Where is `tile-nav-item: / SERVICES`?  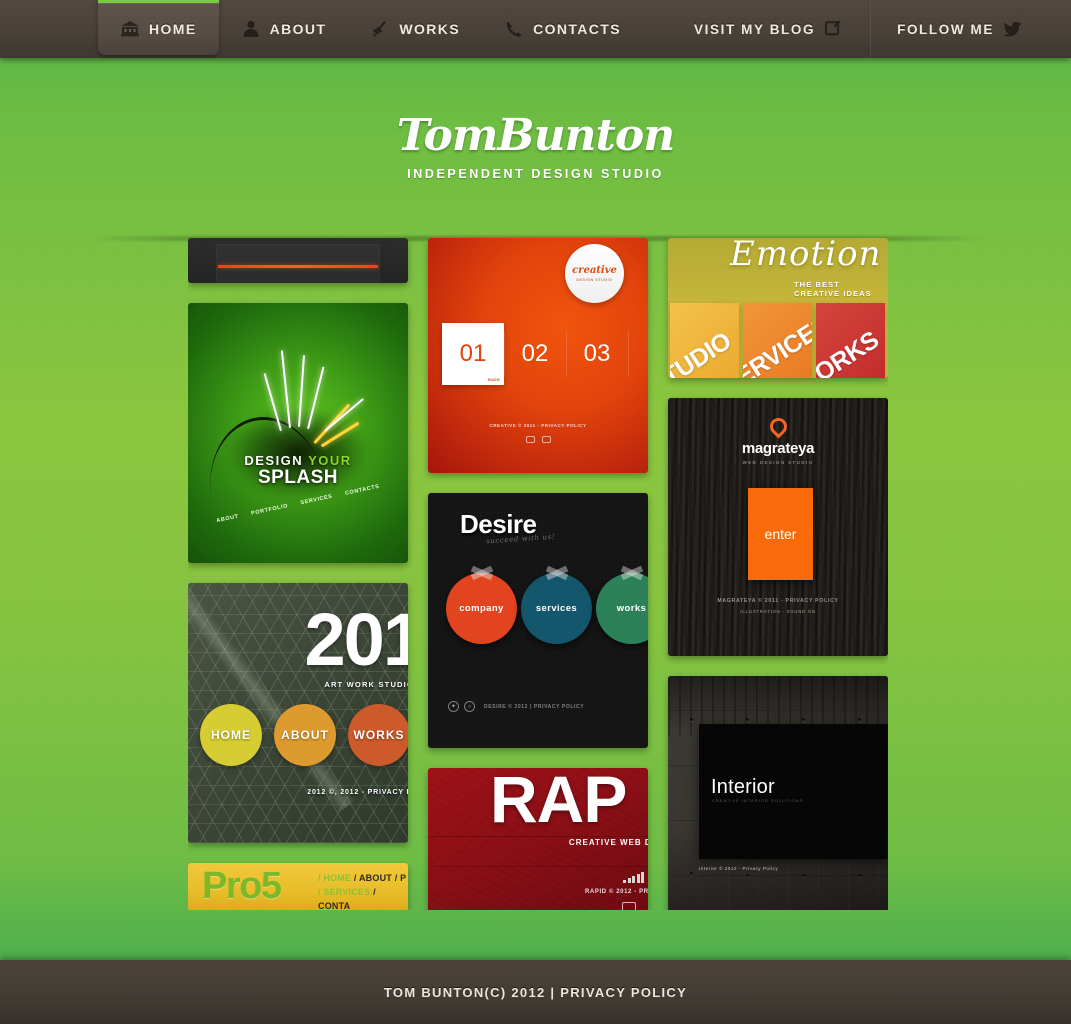
tile-nav-item: / SERVICES is located at coordinates (344, 891).